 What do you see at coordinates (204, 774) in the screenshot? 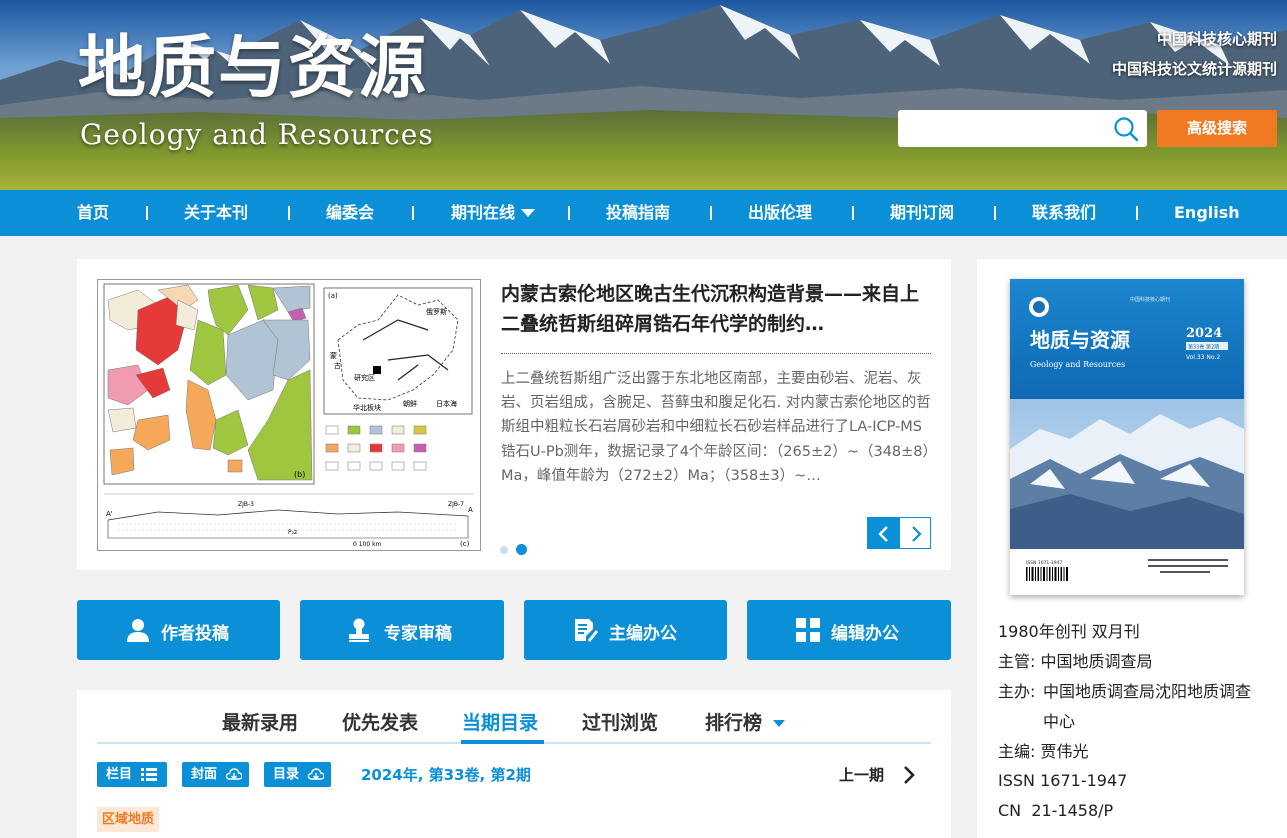
I see `button-label: 封面` at bounding box center [204, 774].